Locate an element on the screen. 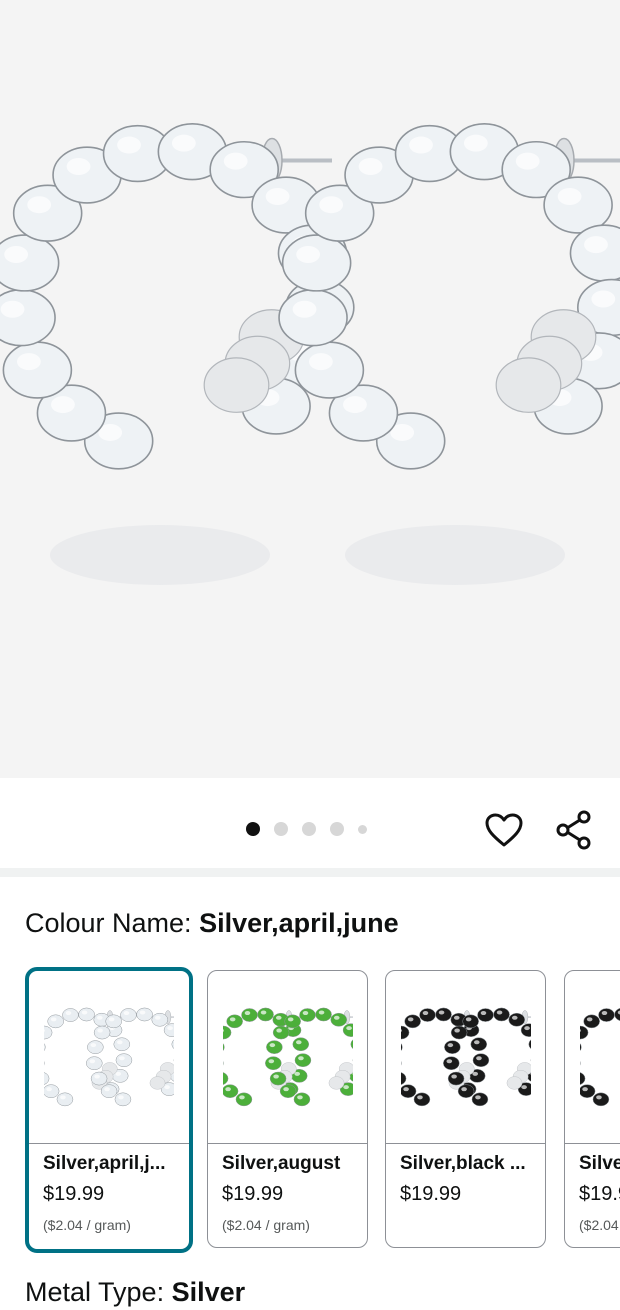  colour-name-heading: Colour Name: Silver,april,june is located at coordinates (212, 923).